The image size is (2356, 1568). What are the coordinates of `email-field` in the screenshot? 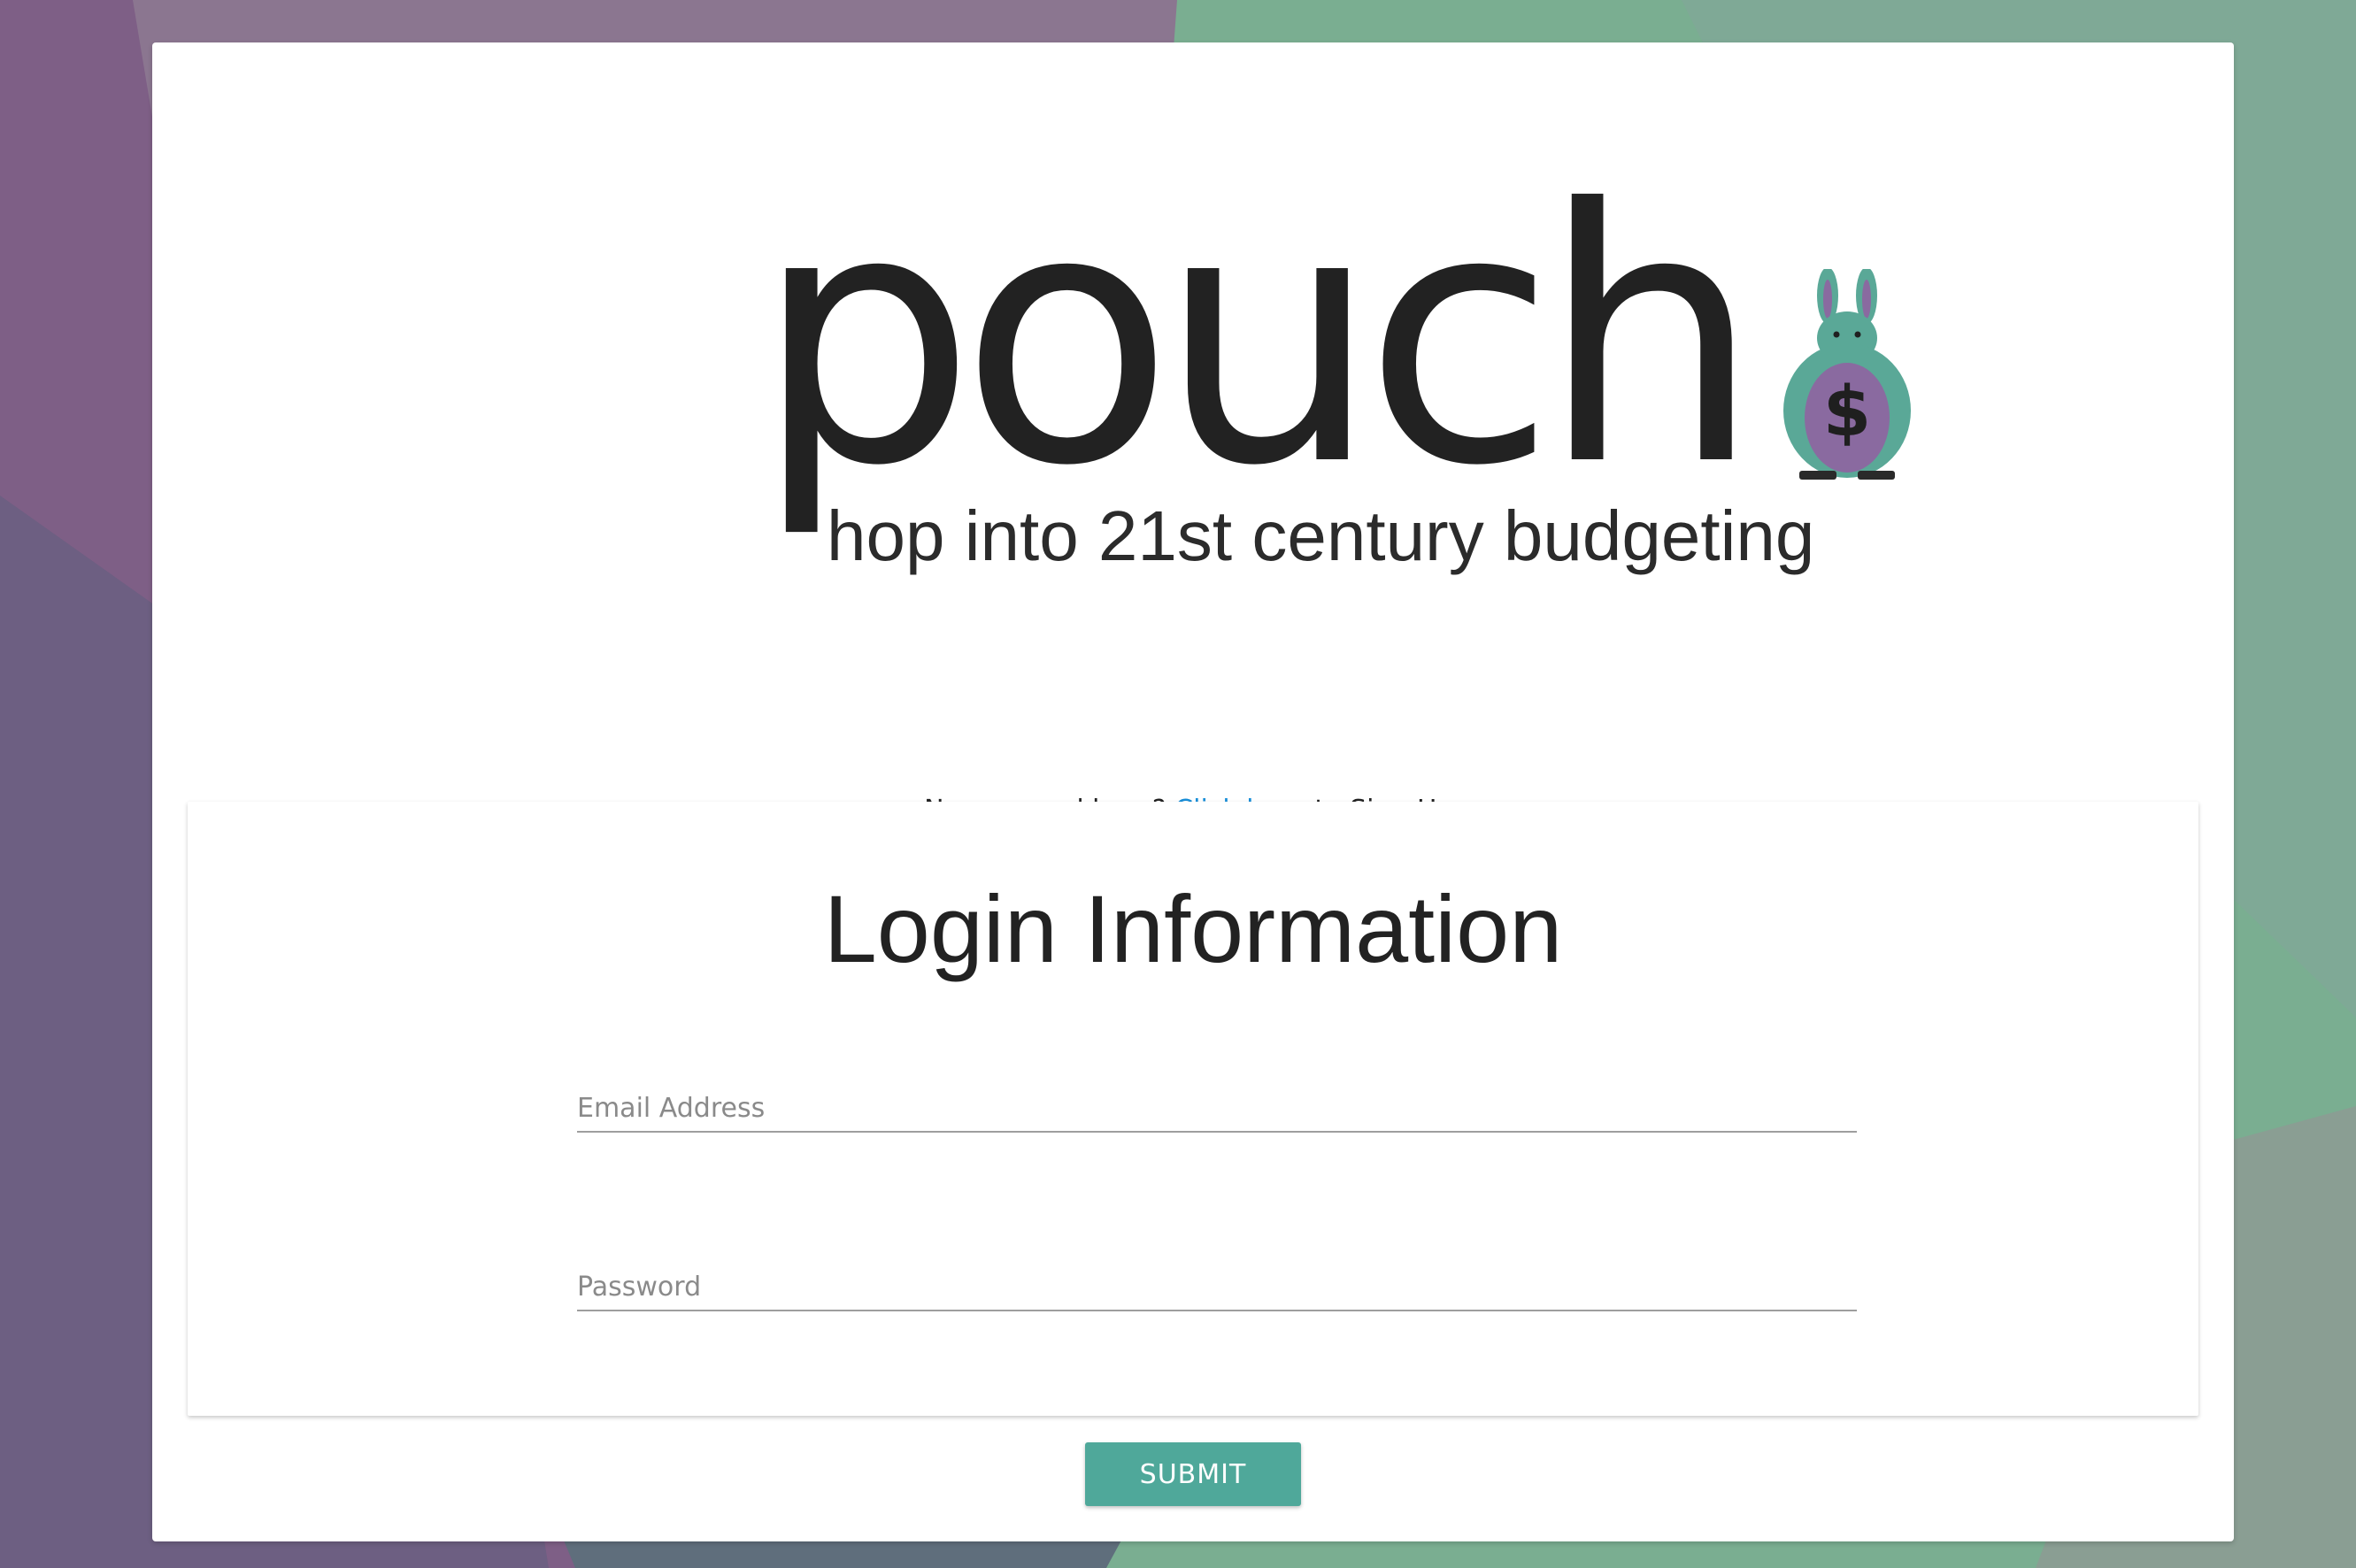 It's located at (1217, 1108).